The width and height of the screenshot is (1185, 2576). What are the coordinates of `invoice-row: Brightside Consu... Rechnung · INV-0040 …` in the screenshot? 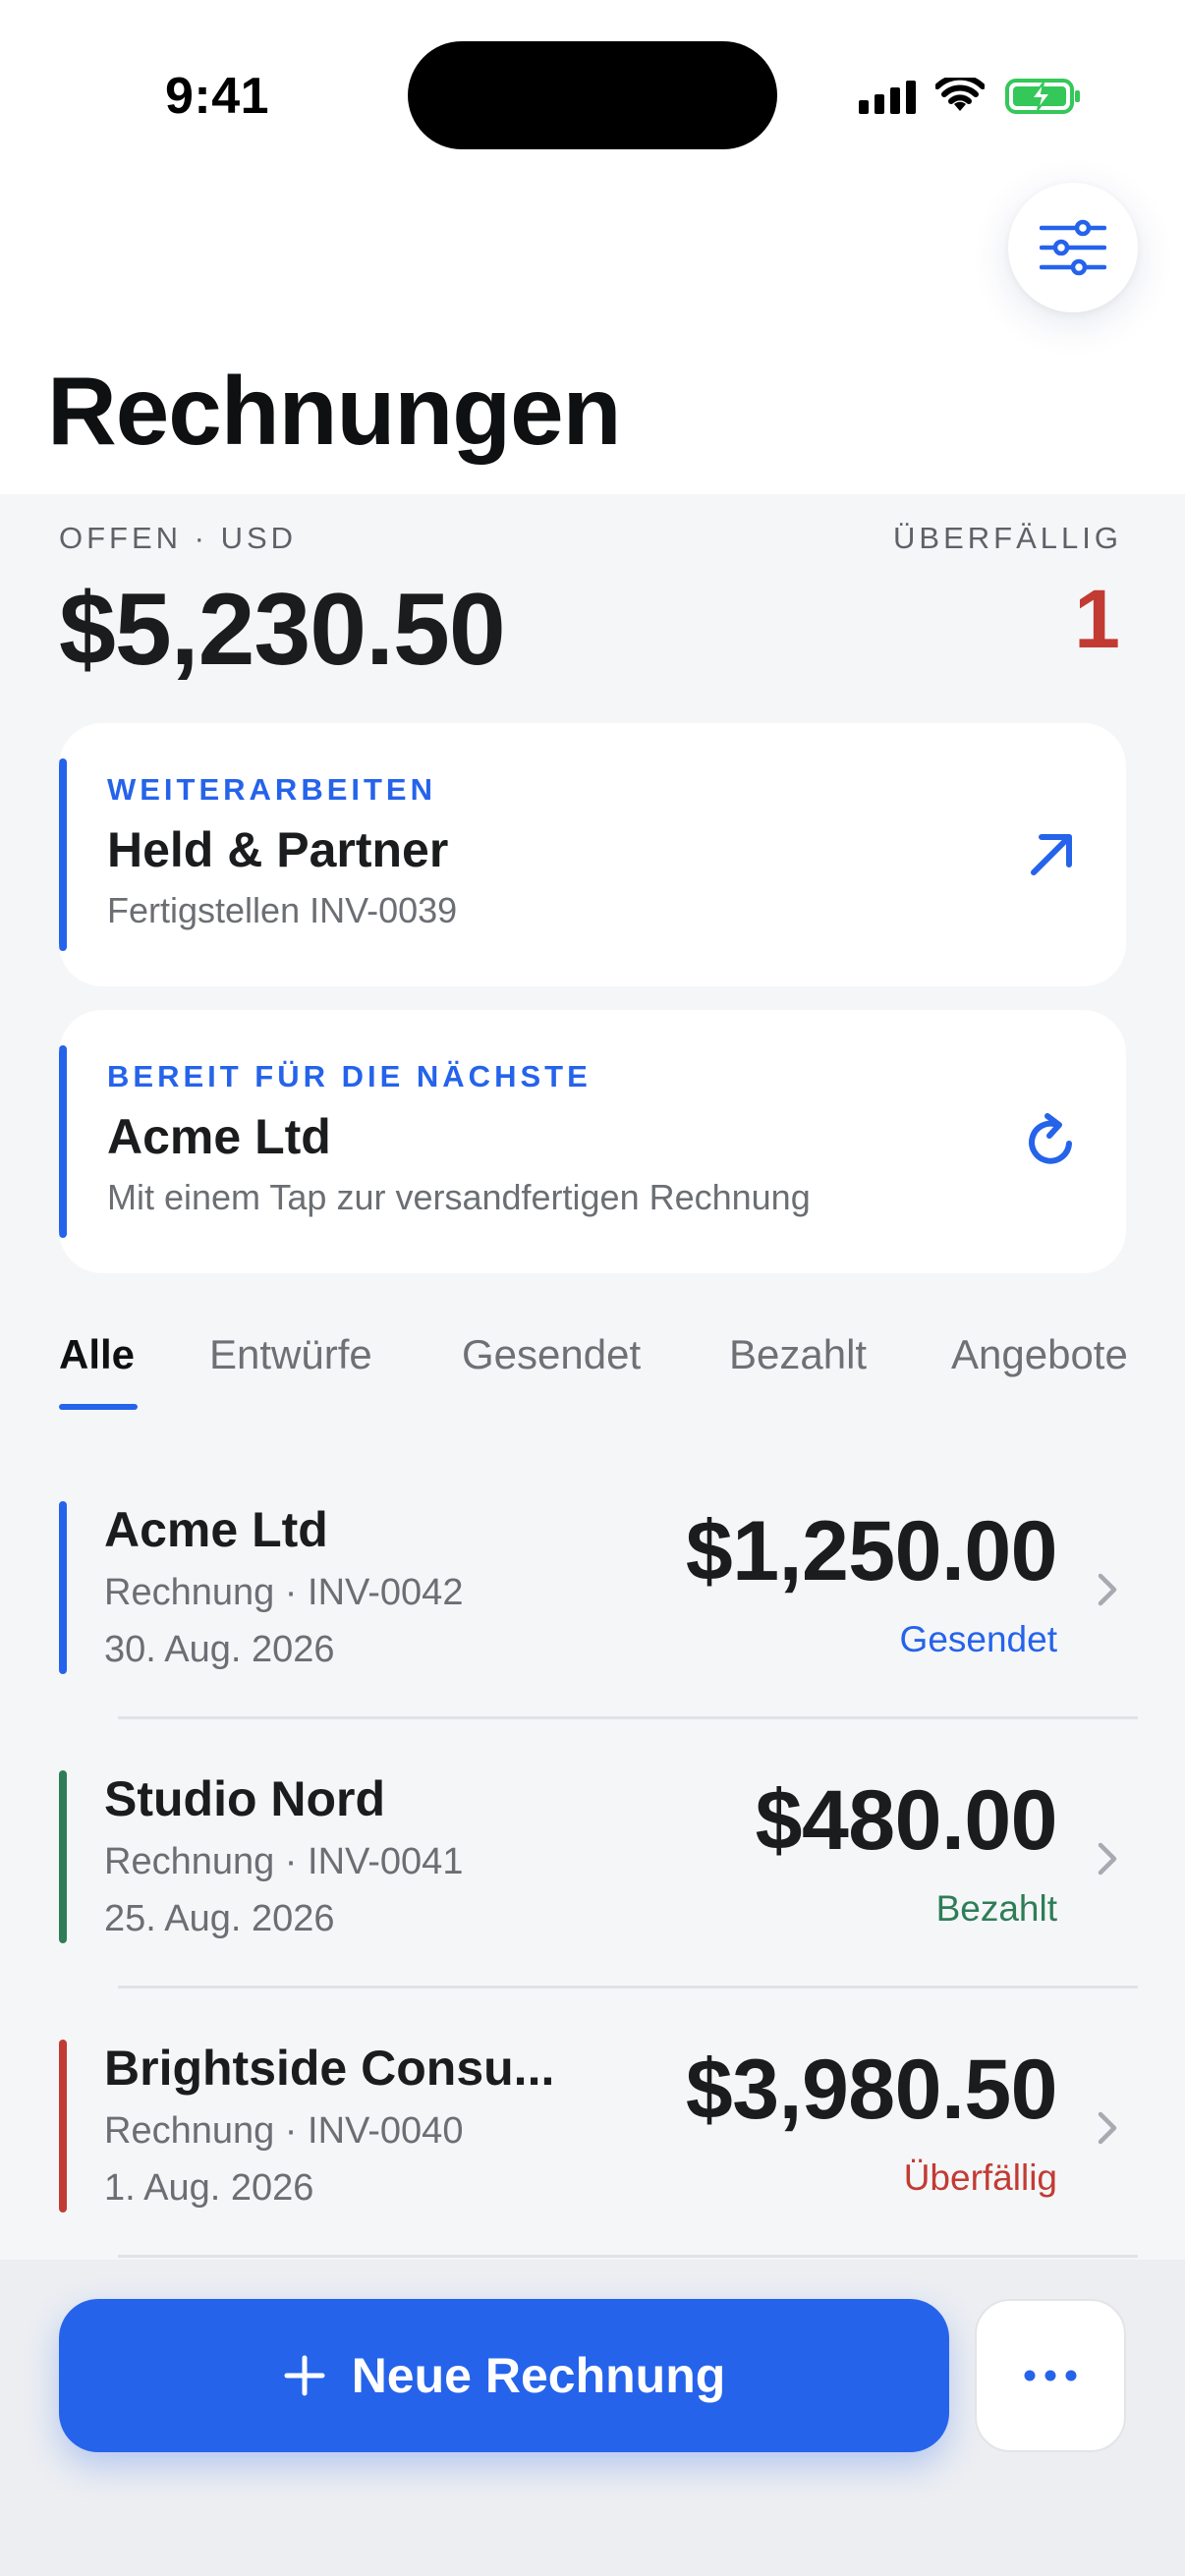 It's located at (592, 2123).